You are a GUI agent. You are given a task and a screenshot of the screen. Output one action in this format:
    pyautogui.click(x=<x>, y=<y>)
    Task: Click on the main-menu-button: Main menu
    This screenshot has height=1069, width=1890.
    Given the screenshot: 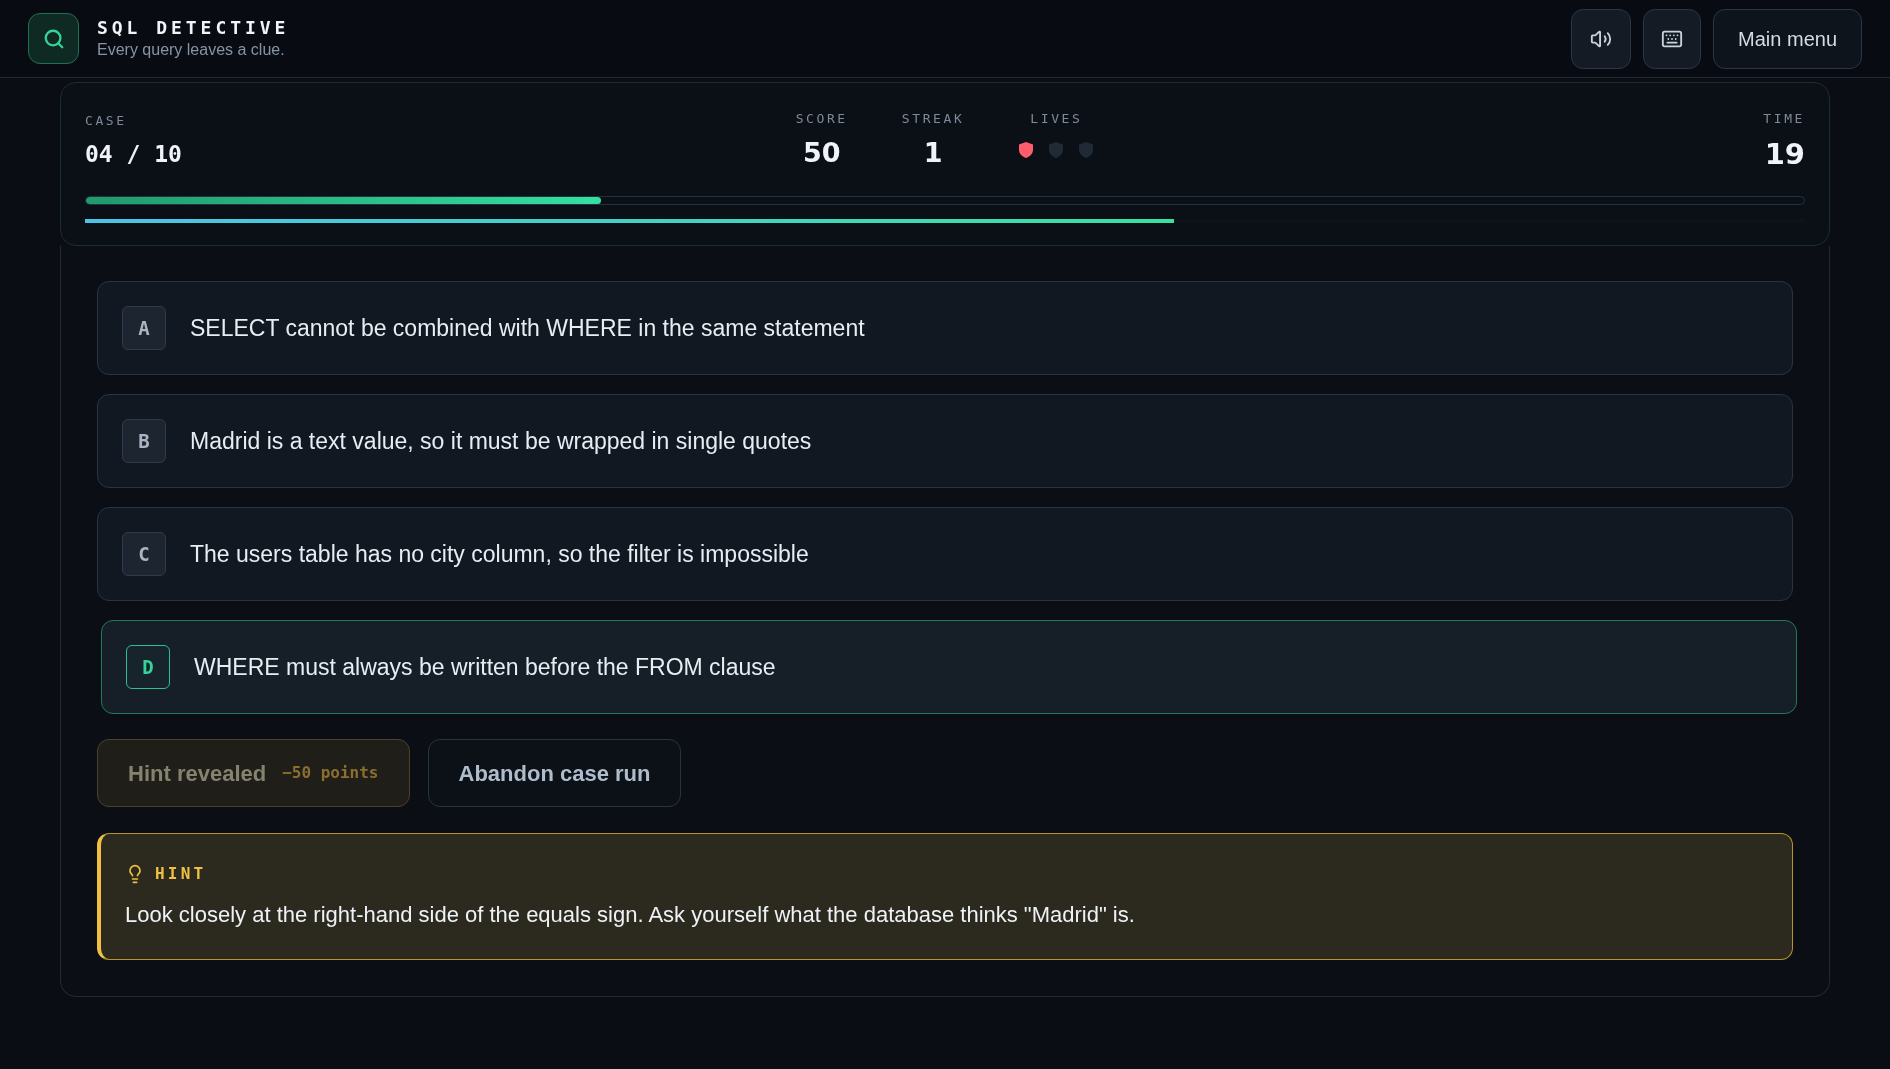 What is the action you would take?
    pyautogui.click(x=1787, y=38)
    